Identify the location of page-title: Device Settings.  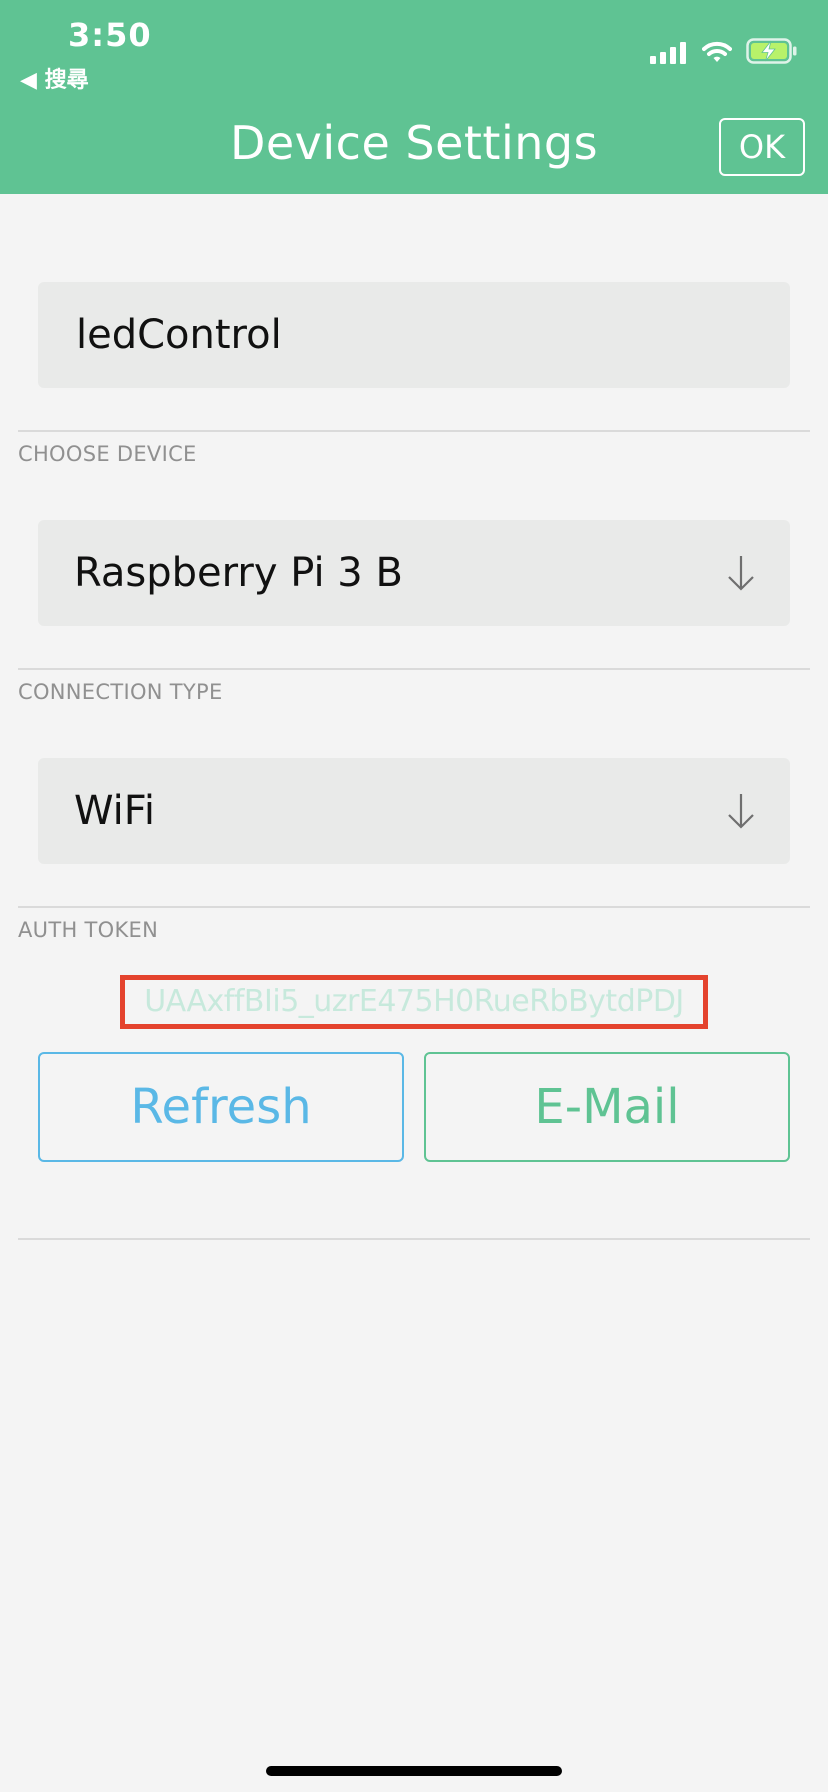
(414, 143).